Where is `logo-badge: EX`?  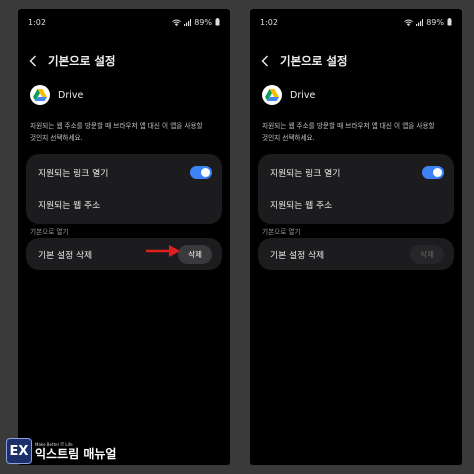 logo-badge: EX is located at coordinates (19, 451).